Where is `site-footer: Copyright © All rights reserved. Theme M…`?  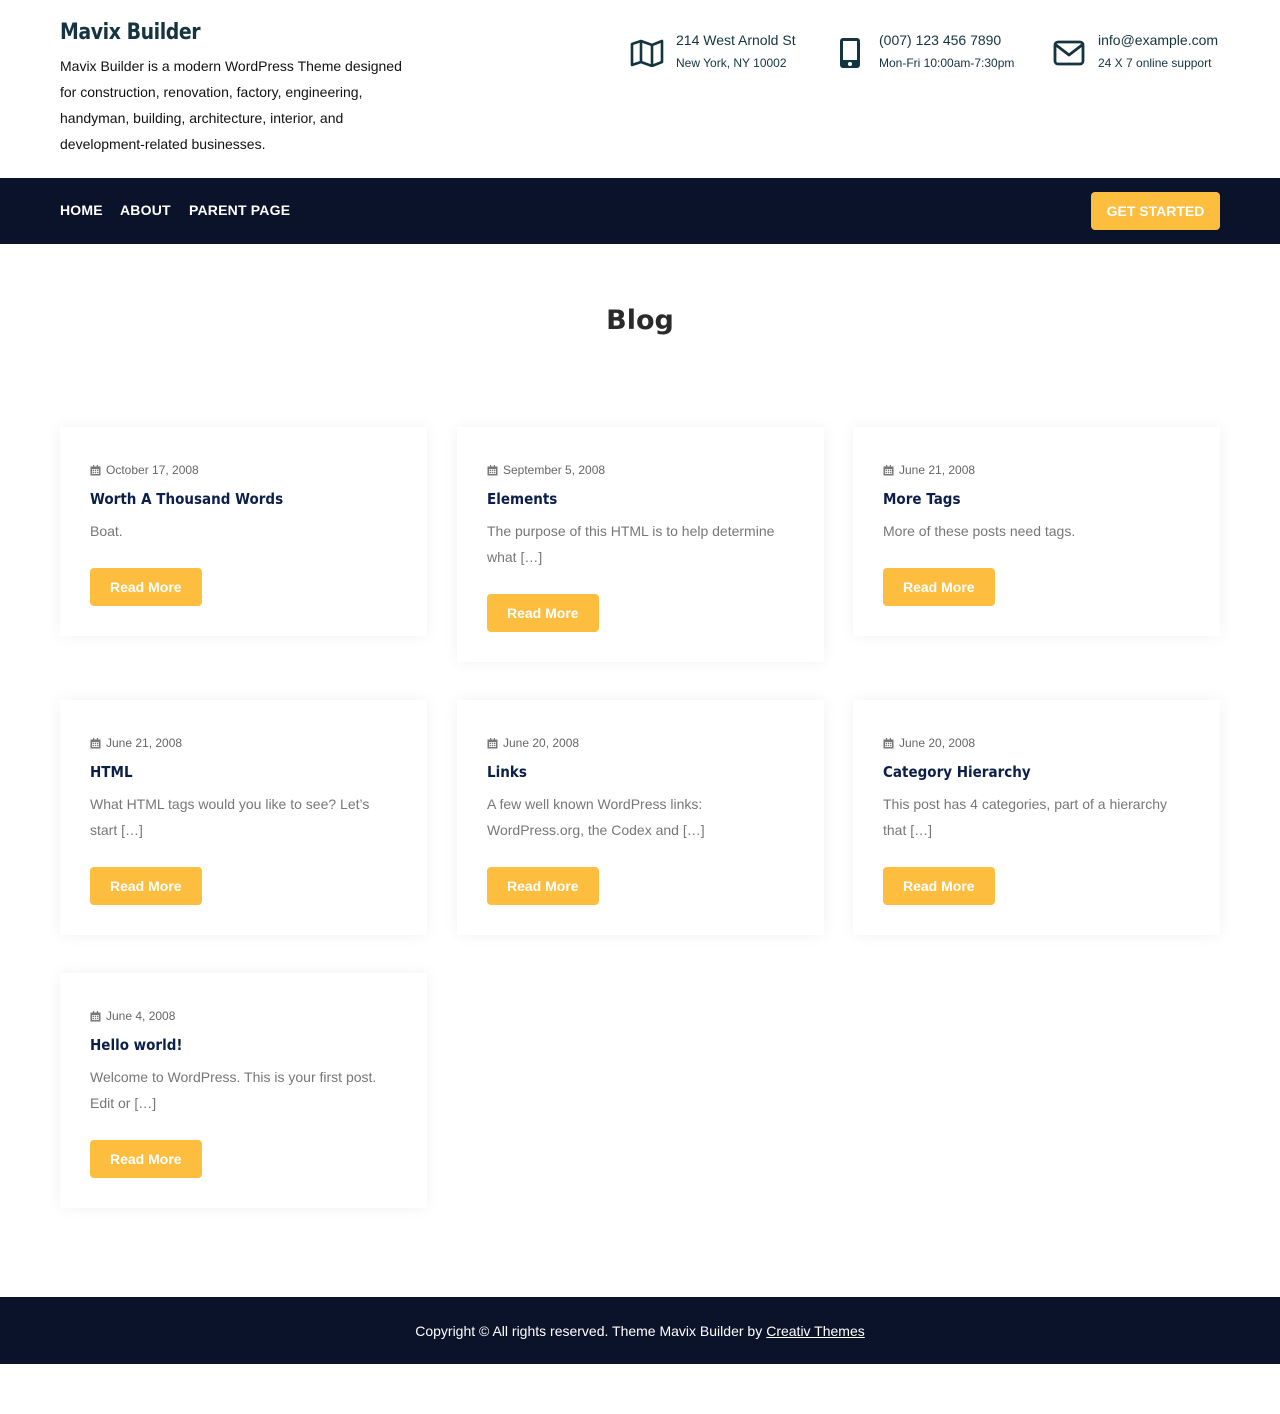
site-footer: Copyright © All rights reserved. Theme M… is located at coordinates (640, 1330).